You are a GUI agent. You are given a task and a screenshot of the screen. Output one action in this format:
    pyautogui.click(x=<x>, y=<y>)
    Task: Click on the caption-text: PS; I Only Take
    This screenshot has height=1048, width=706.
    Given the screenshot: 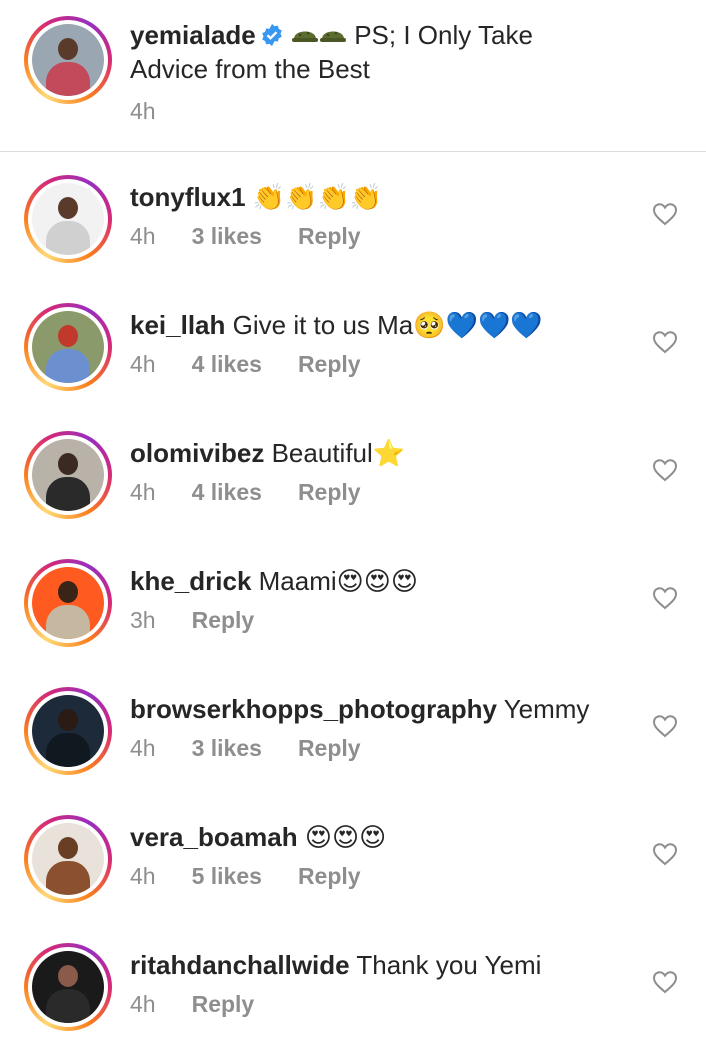 What is the action you would take?
    pyautogui.click(x=439, y=35)
    